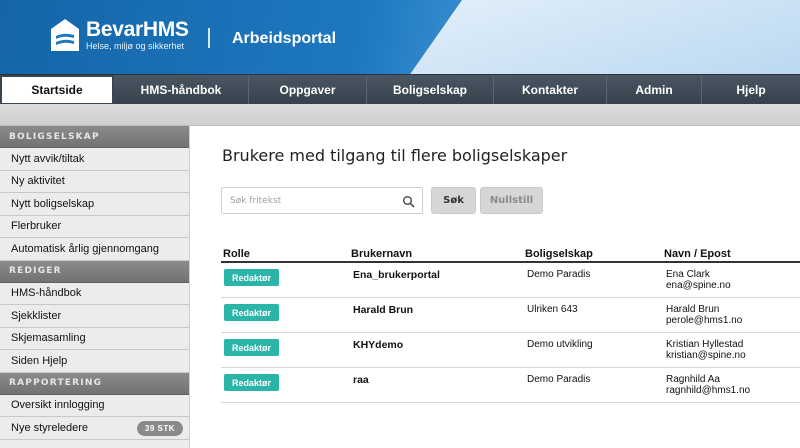  What do you see at coordinates (94, 249) in the screenshot?
I see `sidebar-item-arlig-gjennomgang: Automatisk årlig gjennomgang` at bounding box center [94, 249].